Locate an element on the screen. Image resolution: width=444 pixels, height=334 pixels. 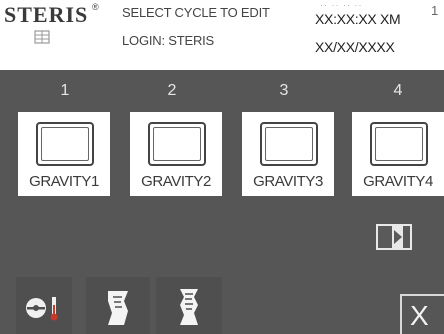
cycle-number-3: 3 is located at coordinates (284, 90).